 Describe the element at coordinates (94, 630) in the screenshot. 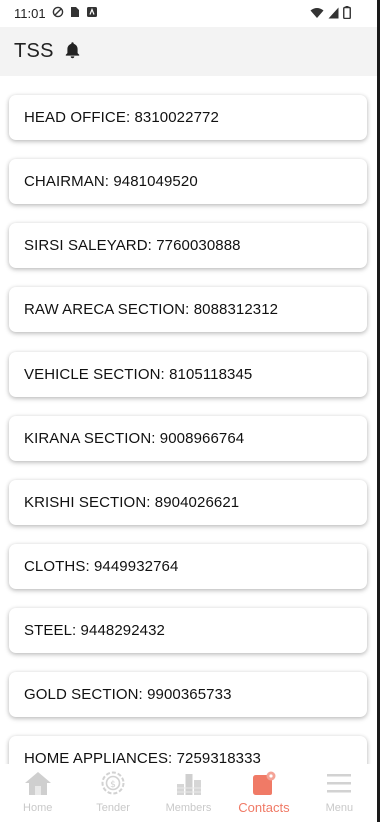

I see `contact-label: STEEL: 9448292432` at that location.